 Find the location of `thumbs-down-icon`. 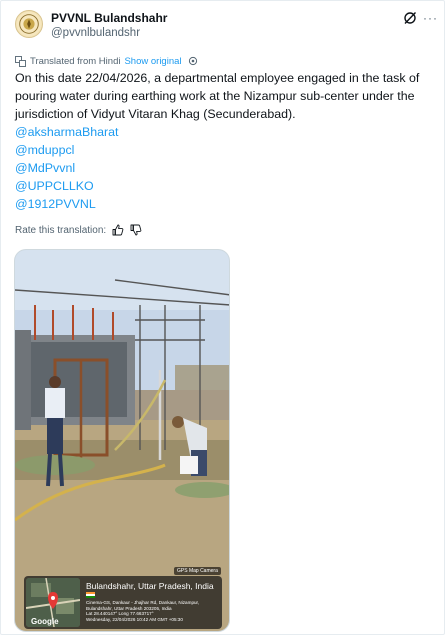

thumbs-down-icon is located at coordinates (136, 230).